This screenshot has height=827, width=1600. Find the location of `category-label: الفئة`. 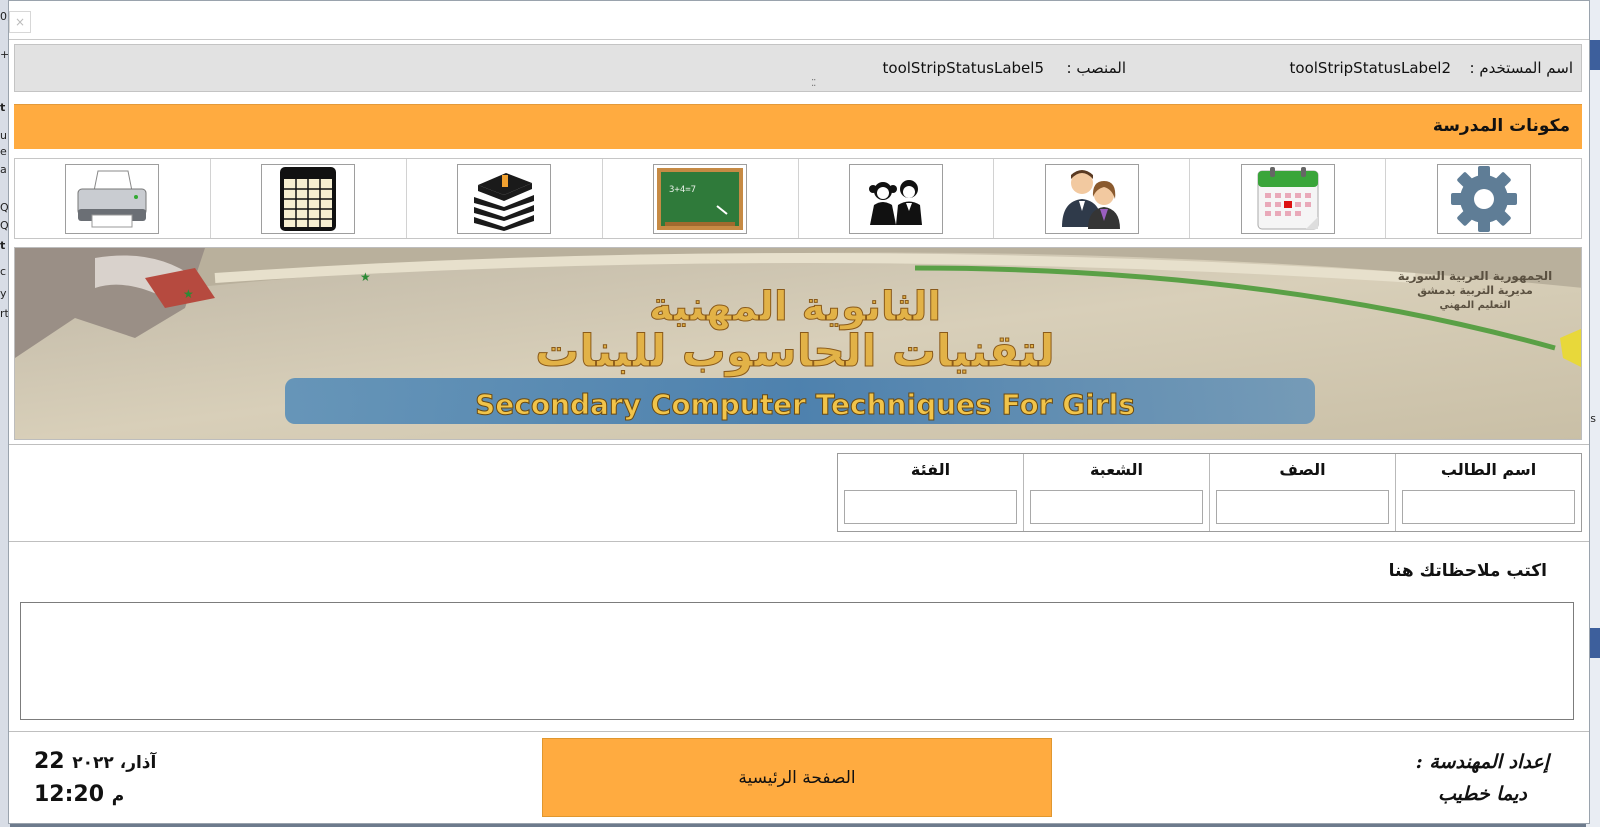

category-label: الفئة is located at coordinates (930, 469).